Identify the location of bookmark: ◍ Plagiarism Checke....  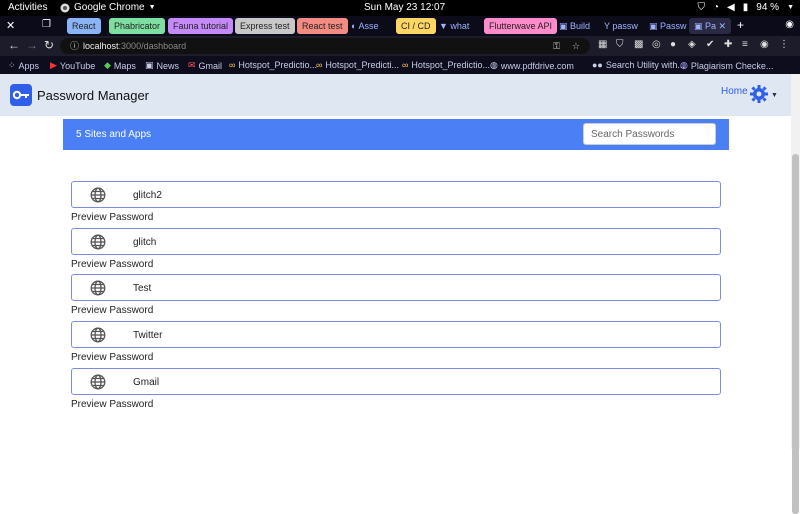
(726, 65).